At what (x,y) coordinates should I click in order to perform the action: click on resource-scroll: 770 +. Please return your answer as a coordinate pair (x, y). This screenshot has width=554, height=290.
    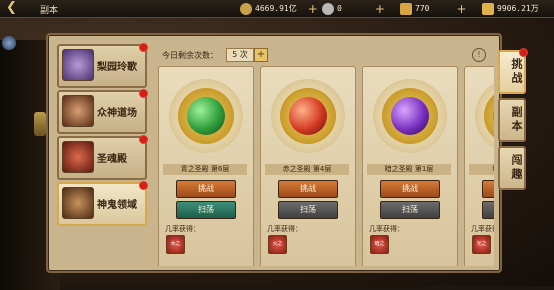
    Looking at the image, I should click on (433, 8).